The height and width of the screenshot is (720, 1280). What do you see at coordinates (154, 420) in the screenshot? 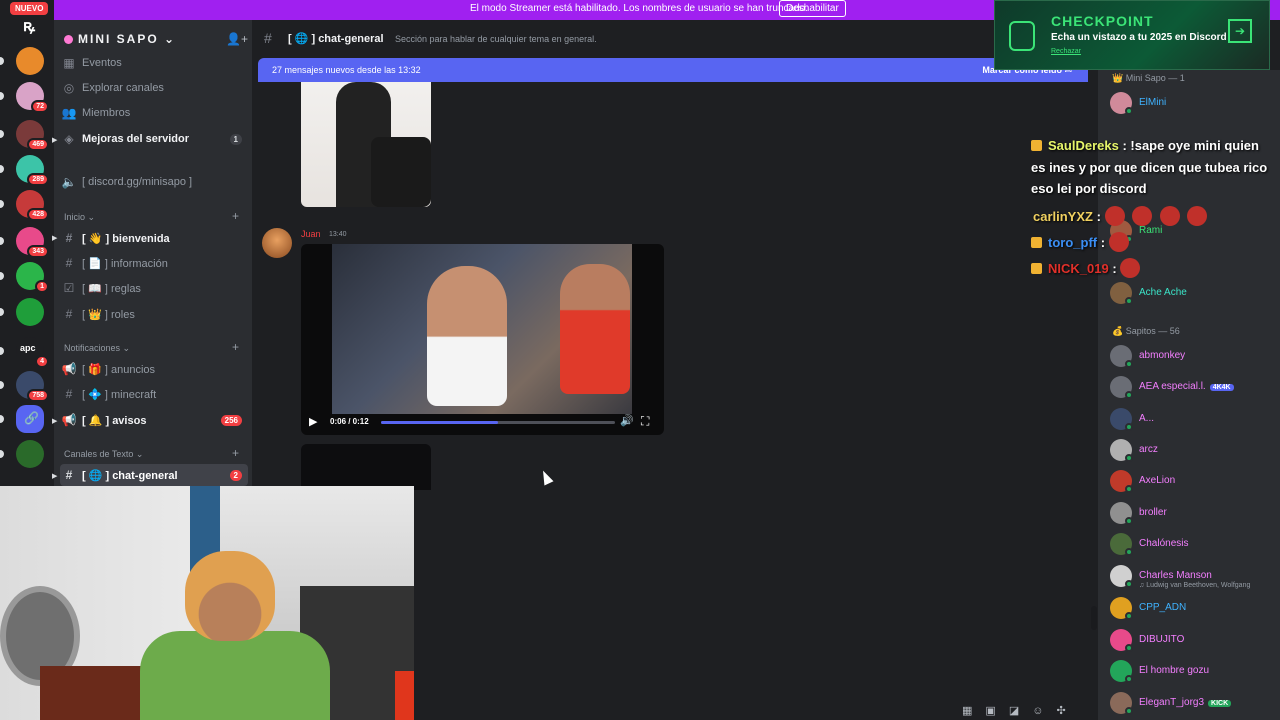
I see `channel-avisos: 📢 [ 🔔 ] avisos 256` at bounding box center [154, 420].